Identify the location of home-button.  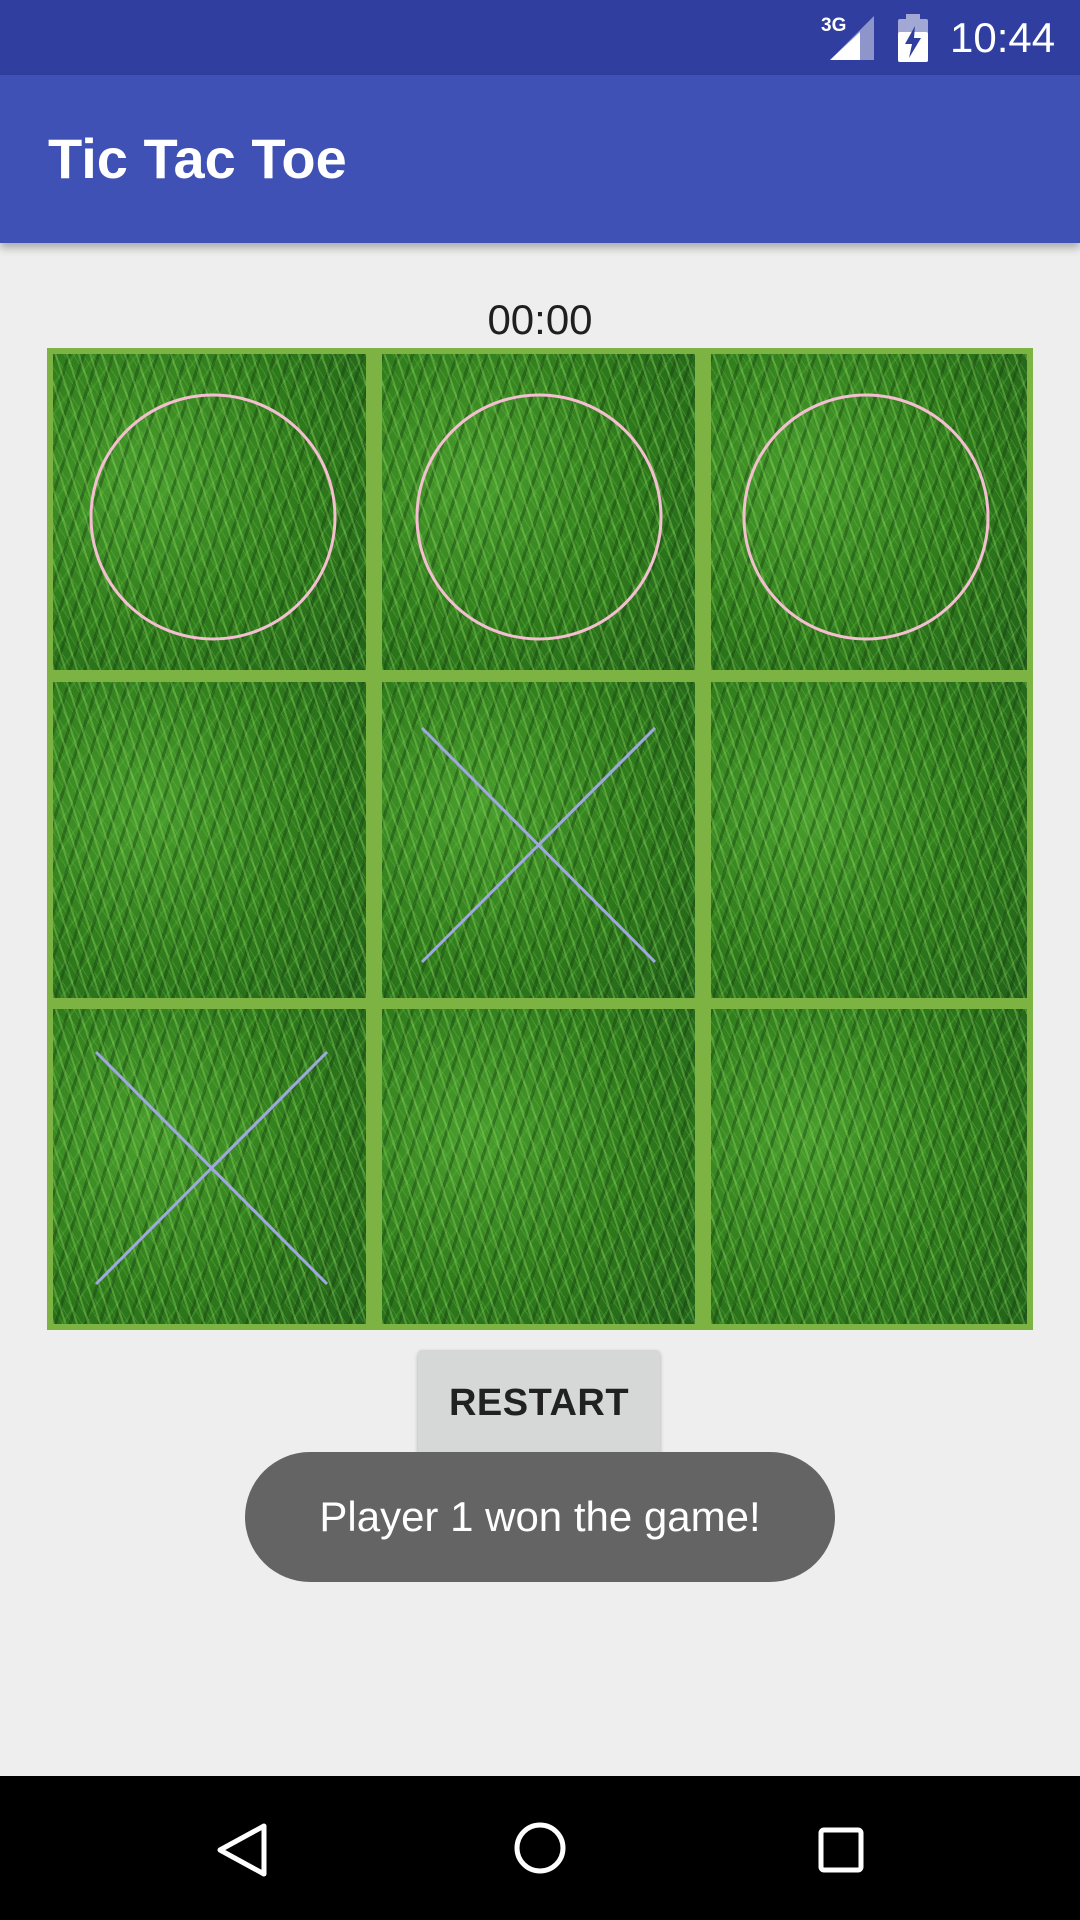
(540, 1848).